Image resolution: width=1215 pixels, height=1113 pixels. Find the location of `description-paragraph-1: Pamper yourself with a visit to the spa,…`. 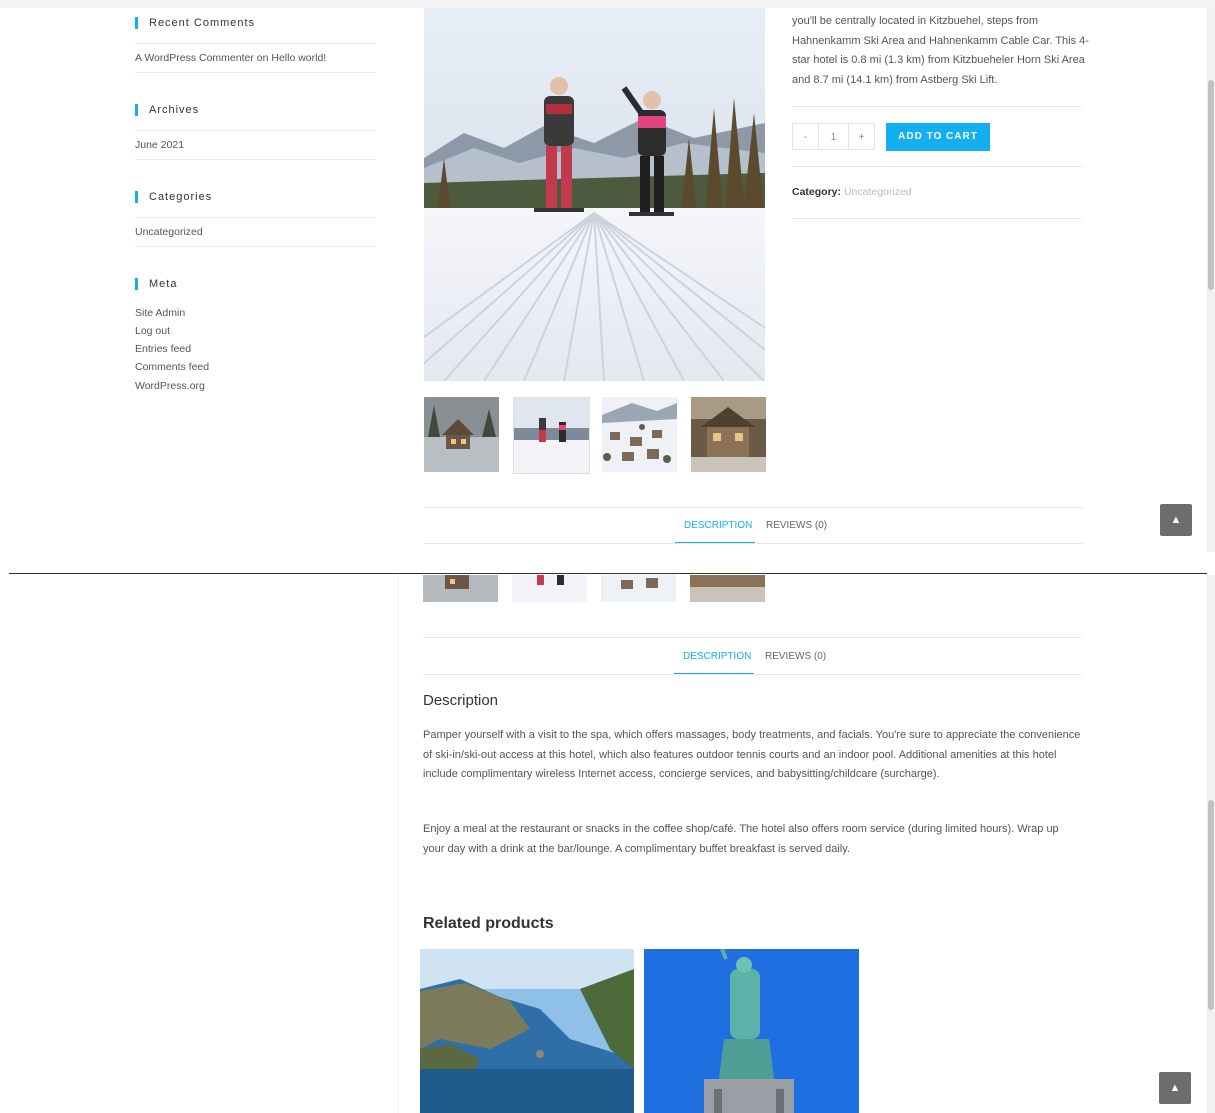

description-paragraph-1: Pamper yourself with a visit to the spa,… is located at coordinates (752, 754).